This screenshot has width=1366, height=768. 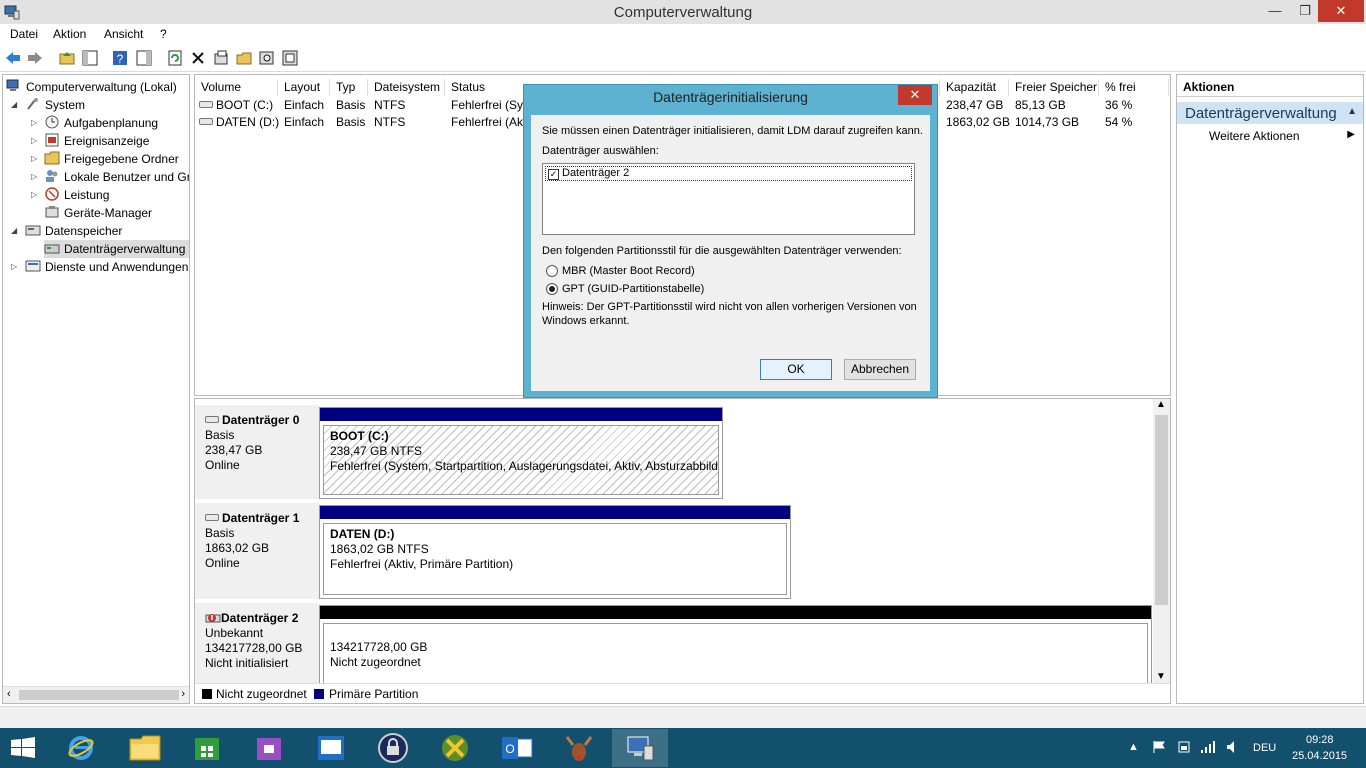 What do you see at coordinates (13, 58) in the screenshot?
I see `back-arrow-icon` at bounding box center [13, 58].